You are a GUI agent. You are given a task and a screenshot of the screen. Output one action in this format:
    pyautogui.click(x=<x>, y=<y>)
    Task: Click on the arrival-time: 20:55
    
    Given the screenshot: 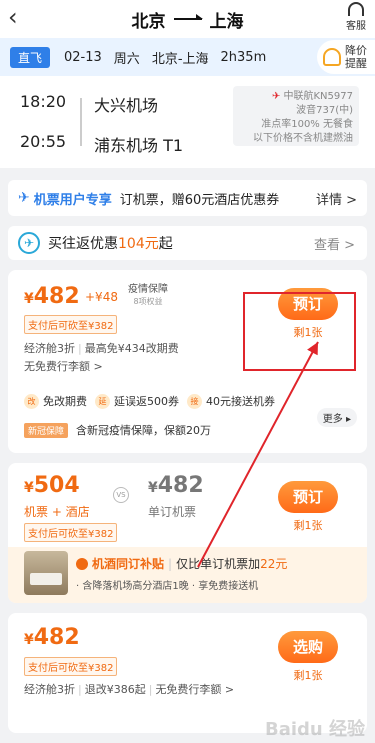 What is the action you would take?
    pyautogui.click(x=43, y=141)
    